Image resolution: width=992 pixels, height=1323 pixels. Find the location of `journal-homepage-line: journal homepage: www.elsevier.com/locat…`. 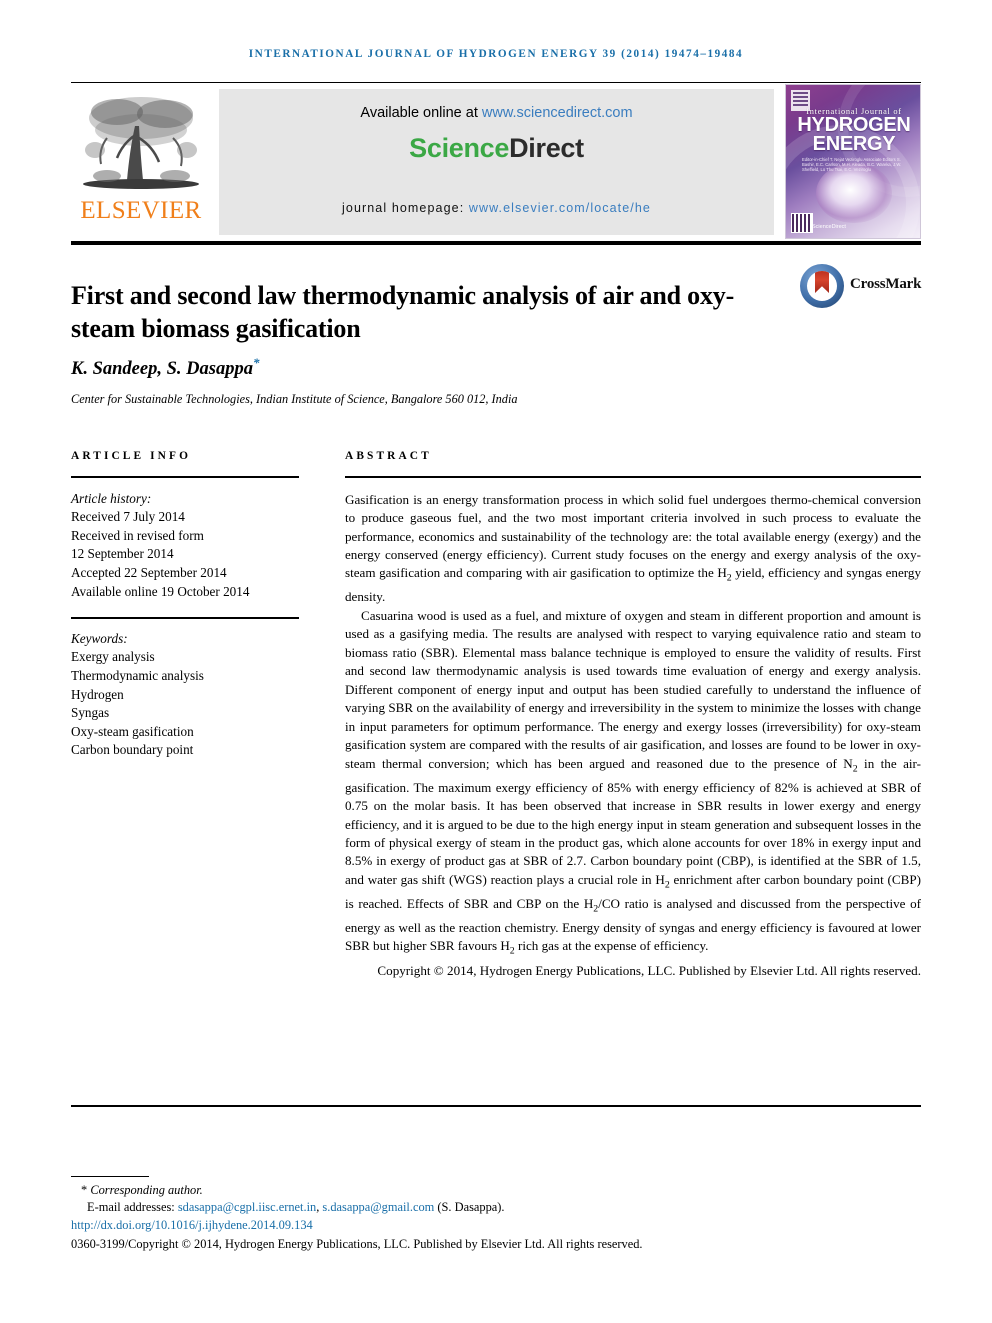

journal-homepage-line: journal homepage: www.elsevier.com/locat… is located at coordinates (496, 208).